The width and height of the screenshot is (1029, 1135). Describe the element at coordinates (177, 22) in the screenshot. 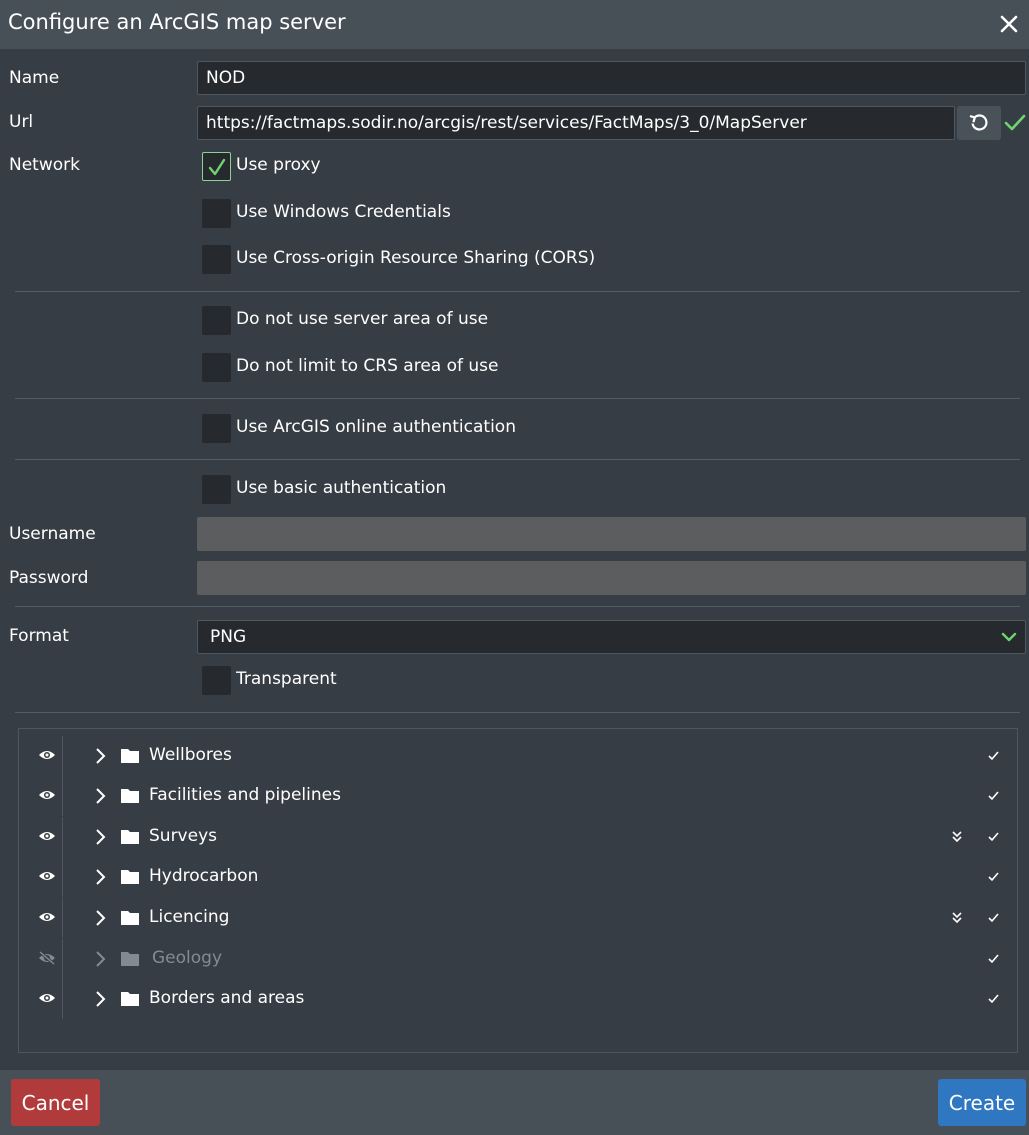

I see `dialog-title: Configure an ArcGIS map server` at that location.